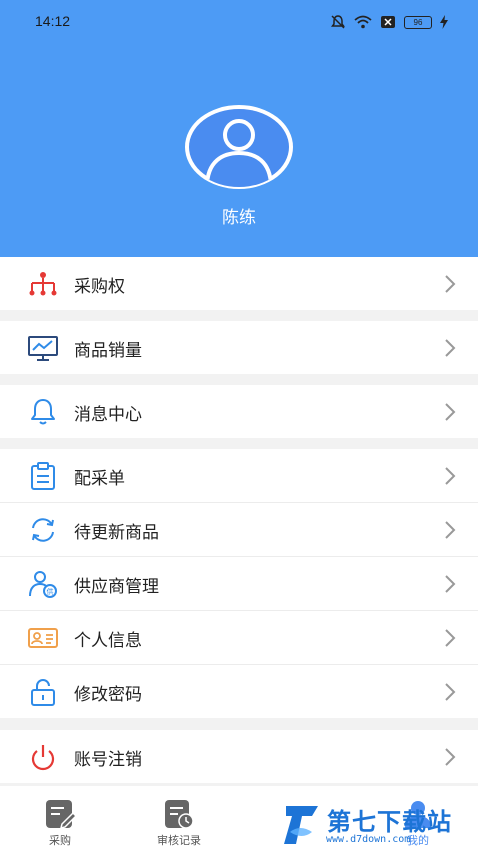 Image resolution: width=478 pixels, height=850 pixels. Describe the element at coordinates (108, 415) in the screenshot. I see `menu-label: 消息中心` at that location.